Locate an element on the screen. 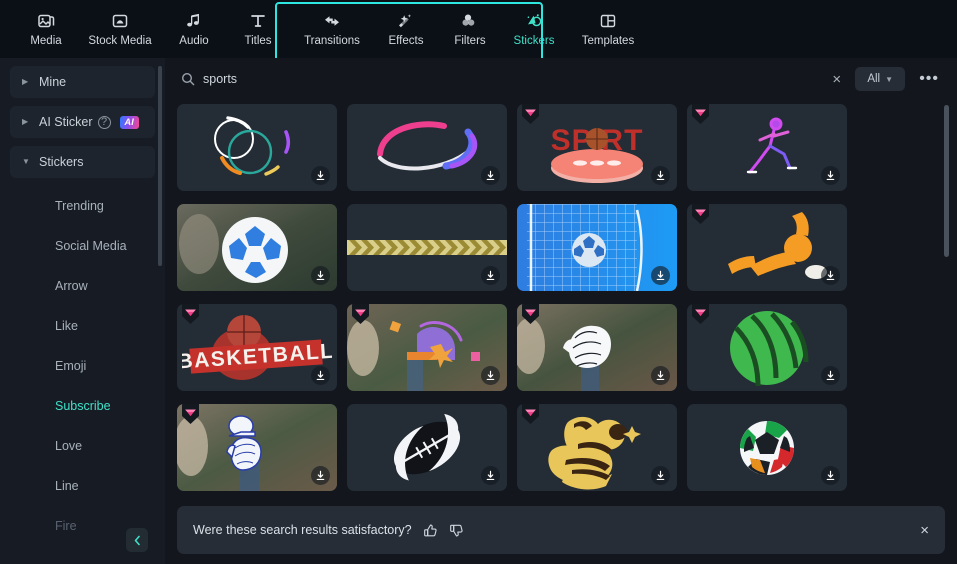  sticker-tile-sport-3d-text: SP RT is located at coordinates (597, 147).